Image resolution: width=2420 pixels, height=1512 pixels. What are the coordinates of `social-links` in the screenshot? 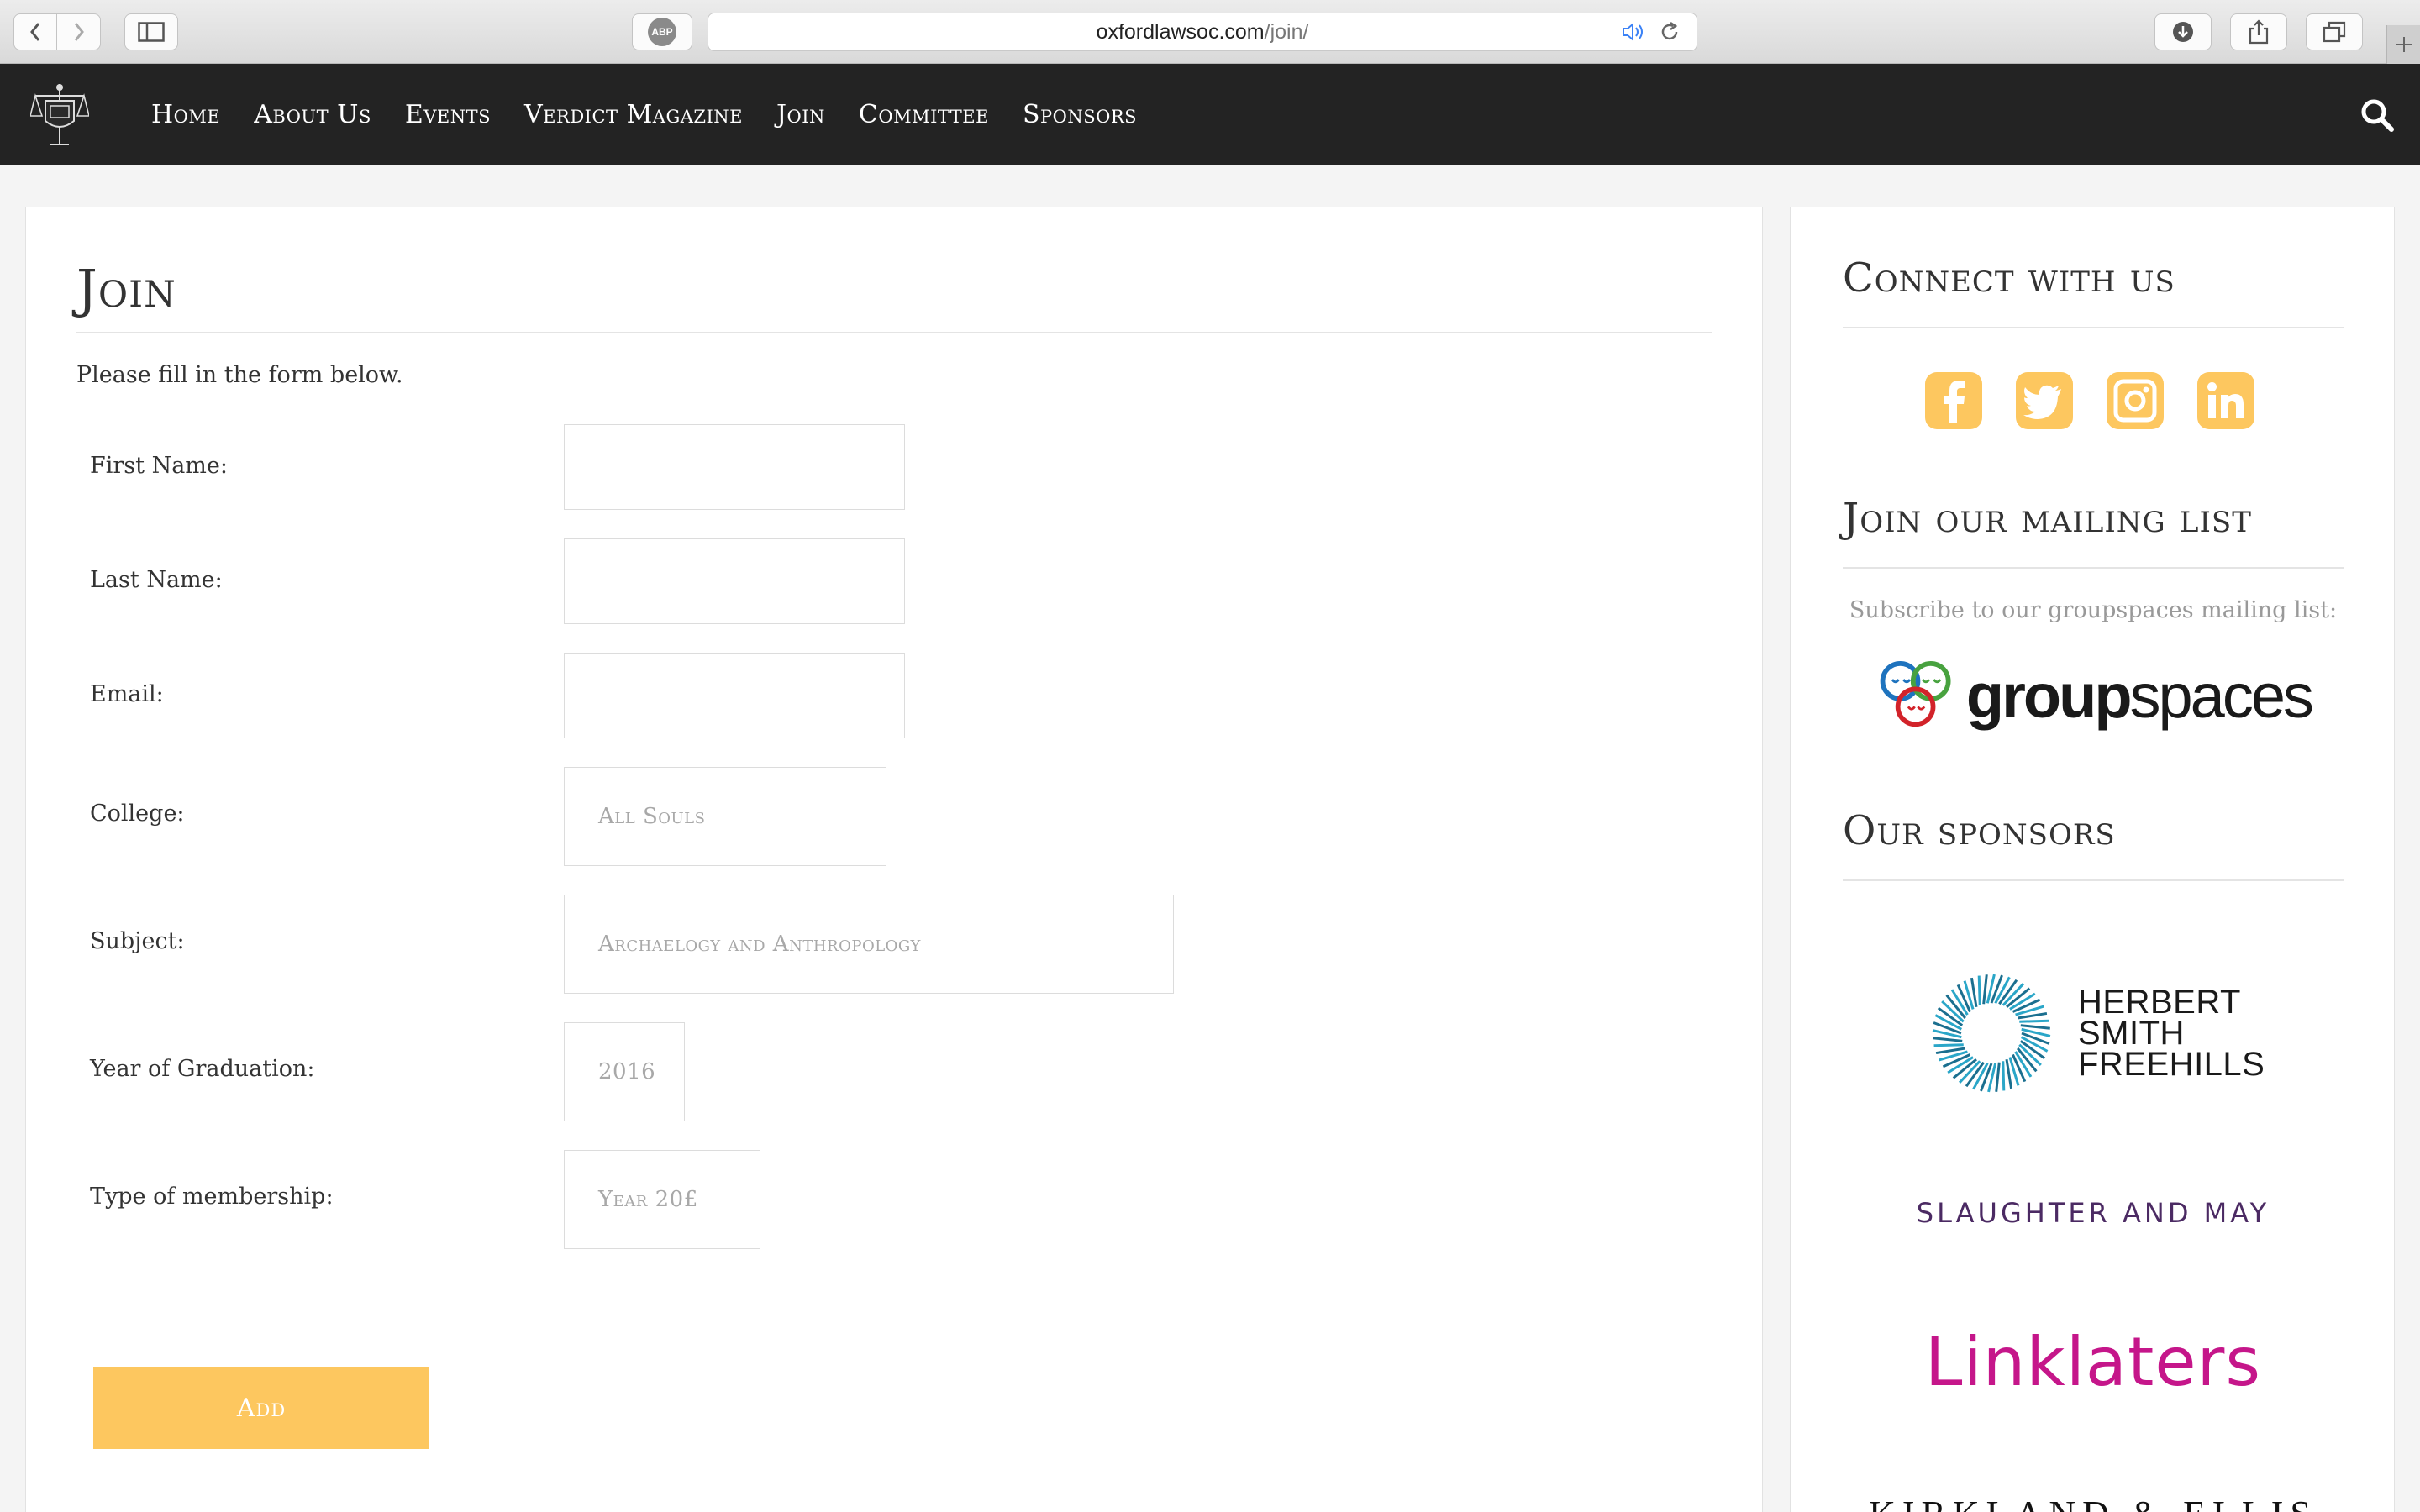 It's located at (2089, 400).